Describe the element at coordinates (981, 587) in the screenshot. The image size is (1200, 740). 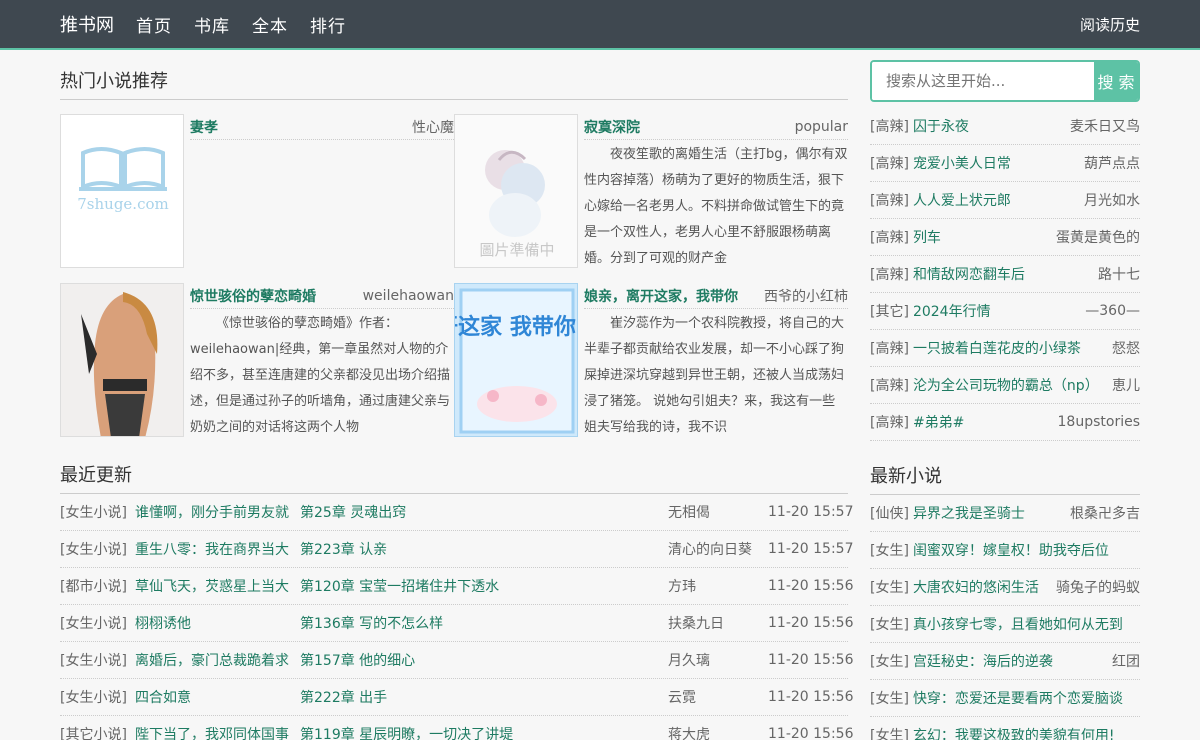
I see `item-title-link: 大唐农妇的悠闲生活` at that location.